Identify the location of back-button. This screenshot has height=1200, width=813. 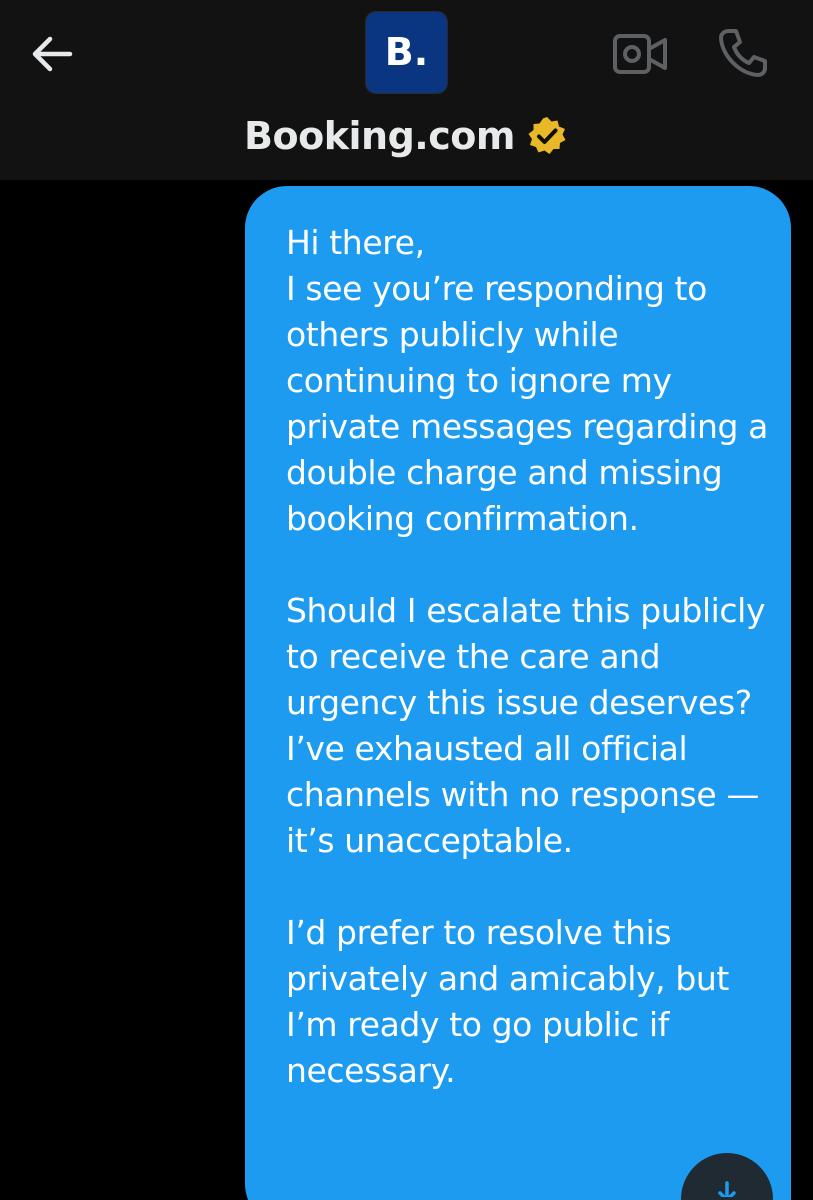
(52, 54).